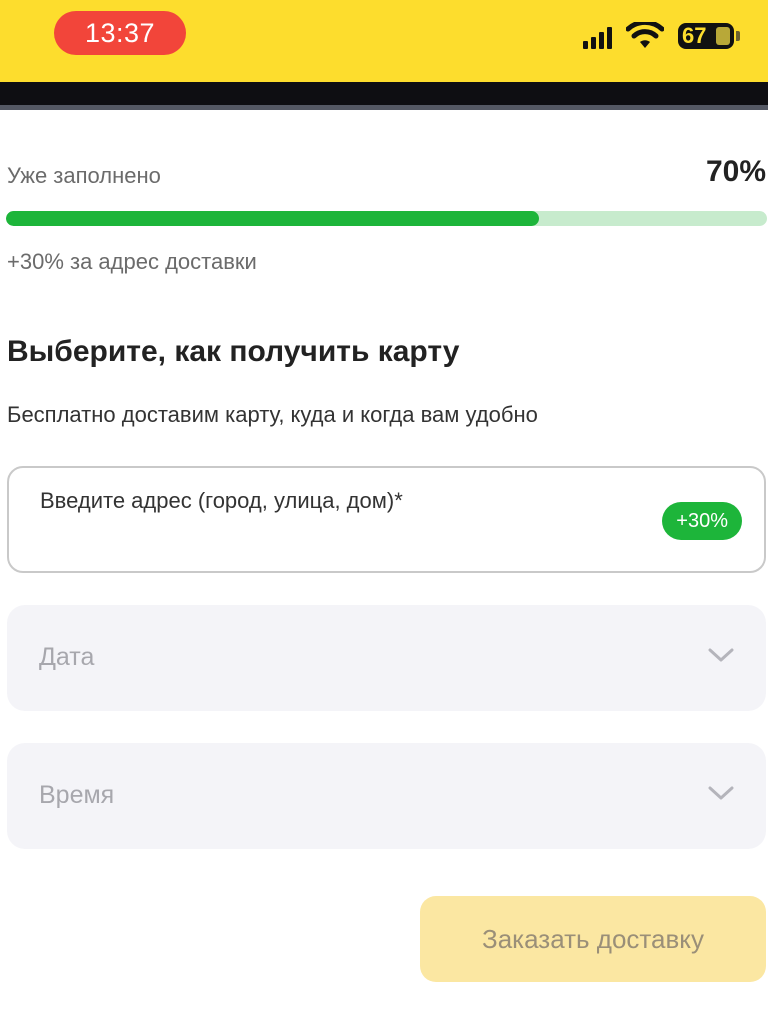 This screenshot has height=1024, width=768. I want to click on order-delivery-button: Заказать доставку, so click(593, 939).